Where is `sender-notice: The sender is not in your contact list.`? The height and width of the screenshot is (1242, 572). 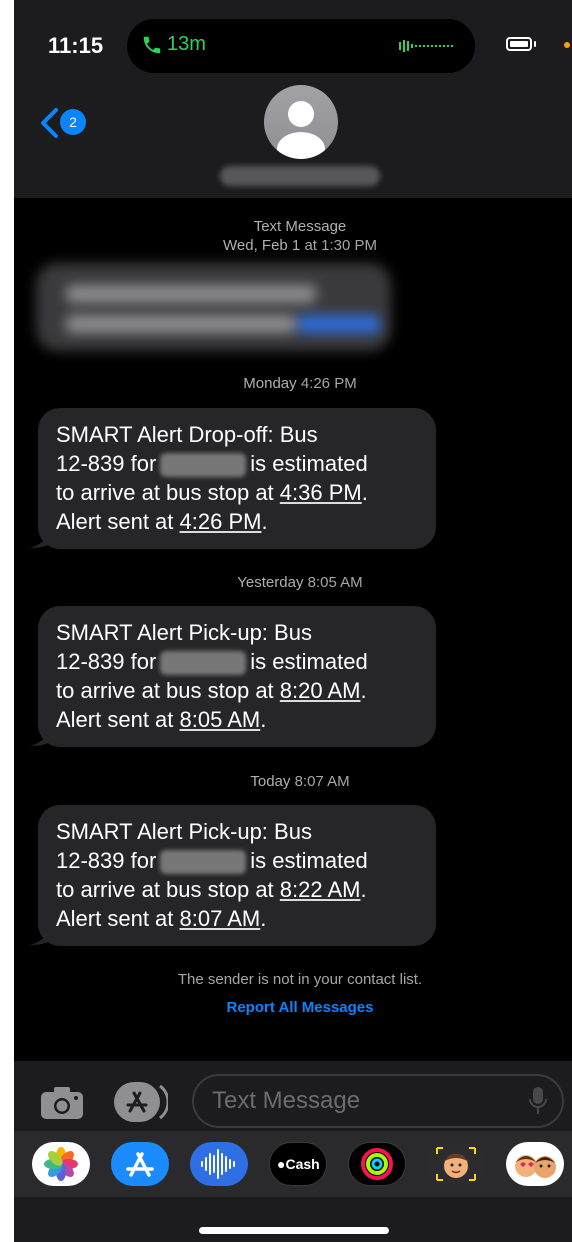
sender-notice: The sender is not in your contact list. is located at coordinates (300, 979).